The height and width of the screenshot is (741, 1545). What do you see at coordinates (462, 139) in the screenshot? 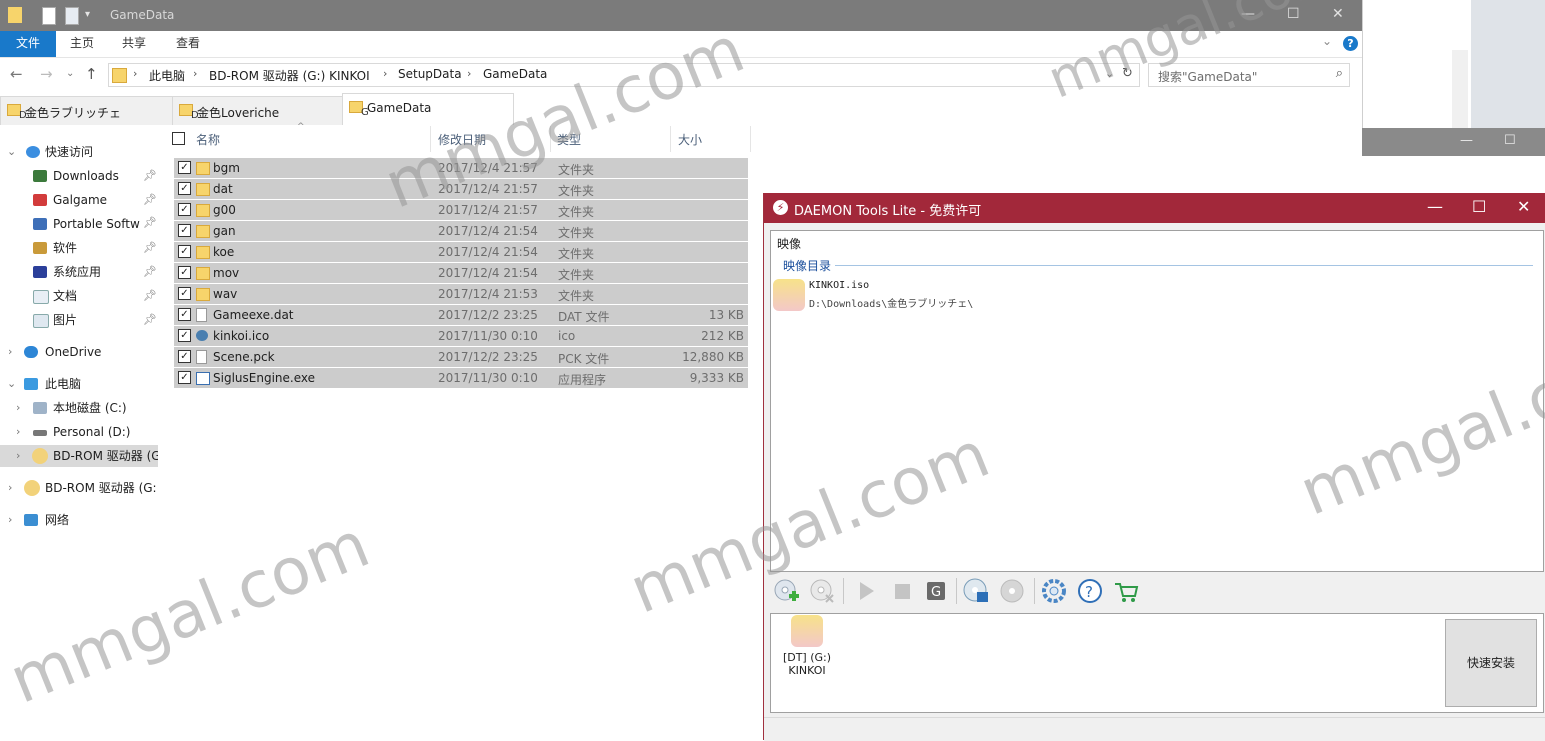
I see `column-date: 修改日期` at bounding box center [462, 139].